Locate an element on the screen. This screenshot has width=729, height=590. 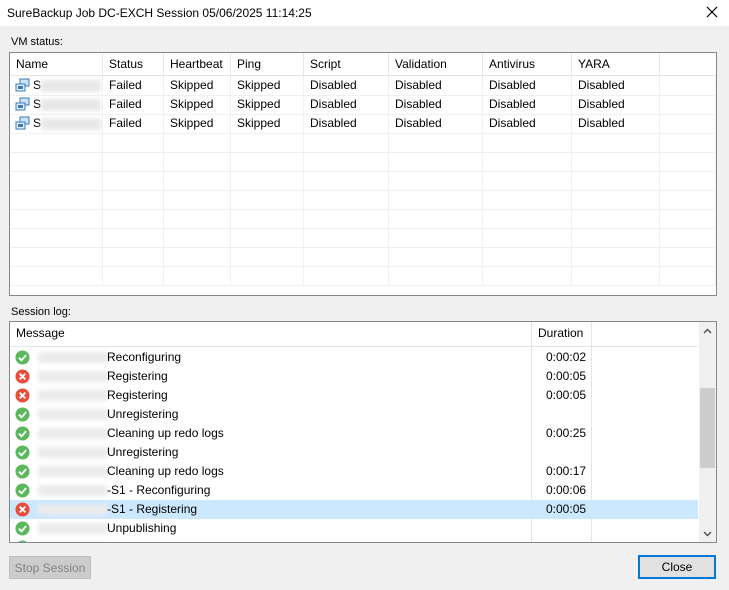
stop-session-button: Stop Session is located at coordinates (50, 567).